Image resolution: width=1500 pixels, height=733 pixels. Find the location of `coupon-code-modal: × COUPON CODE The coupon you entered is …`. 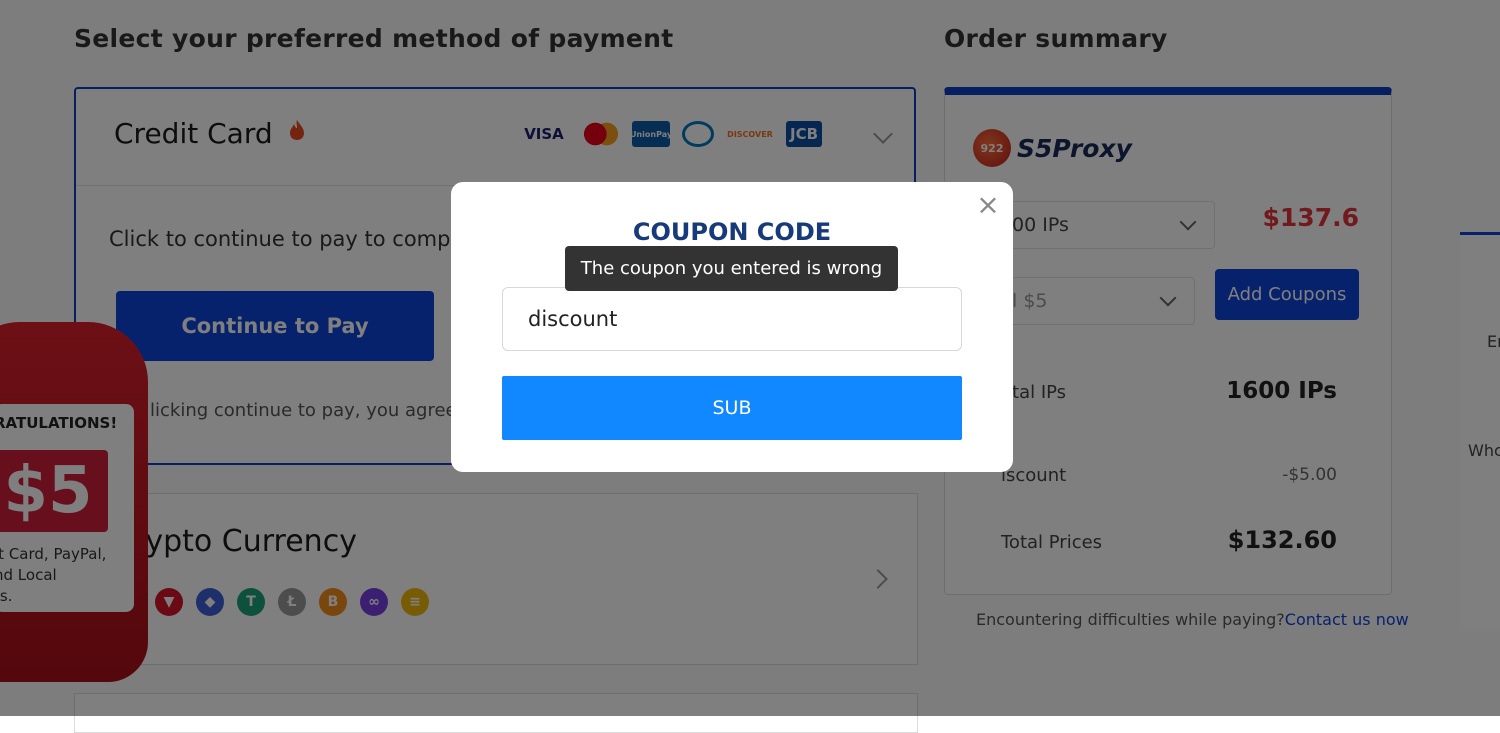

coupon-code-modal: × COUPON CODE The coupon you entered is … is located at coordinates (732, 327).